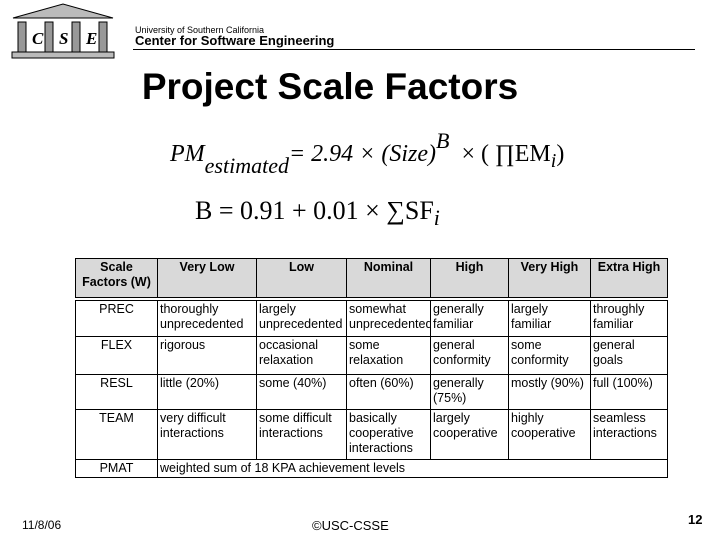 The image size is (720, 540). I want to click on table-cell: often (60%), so click(388, 391).